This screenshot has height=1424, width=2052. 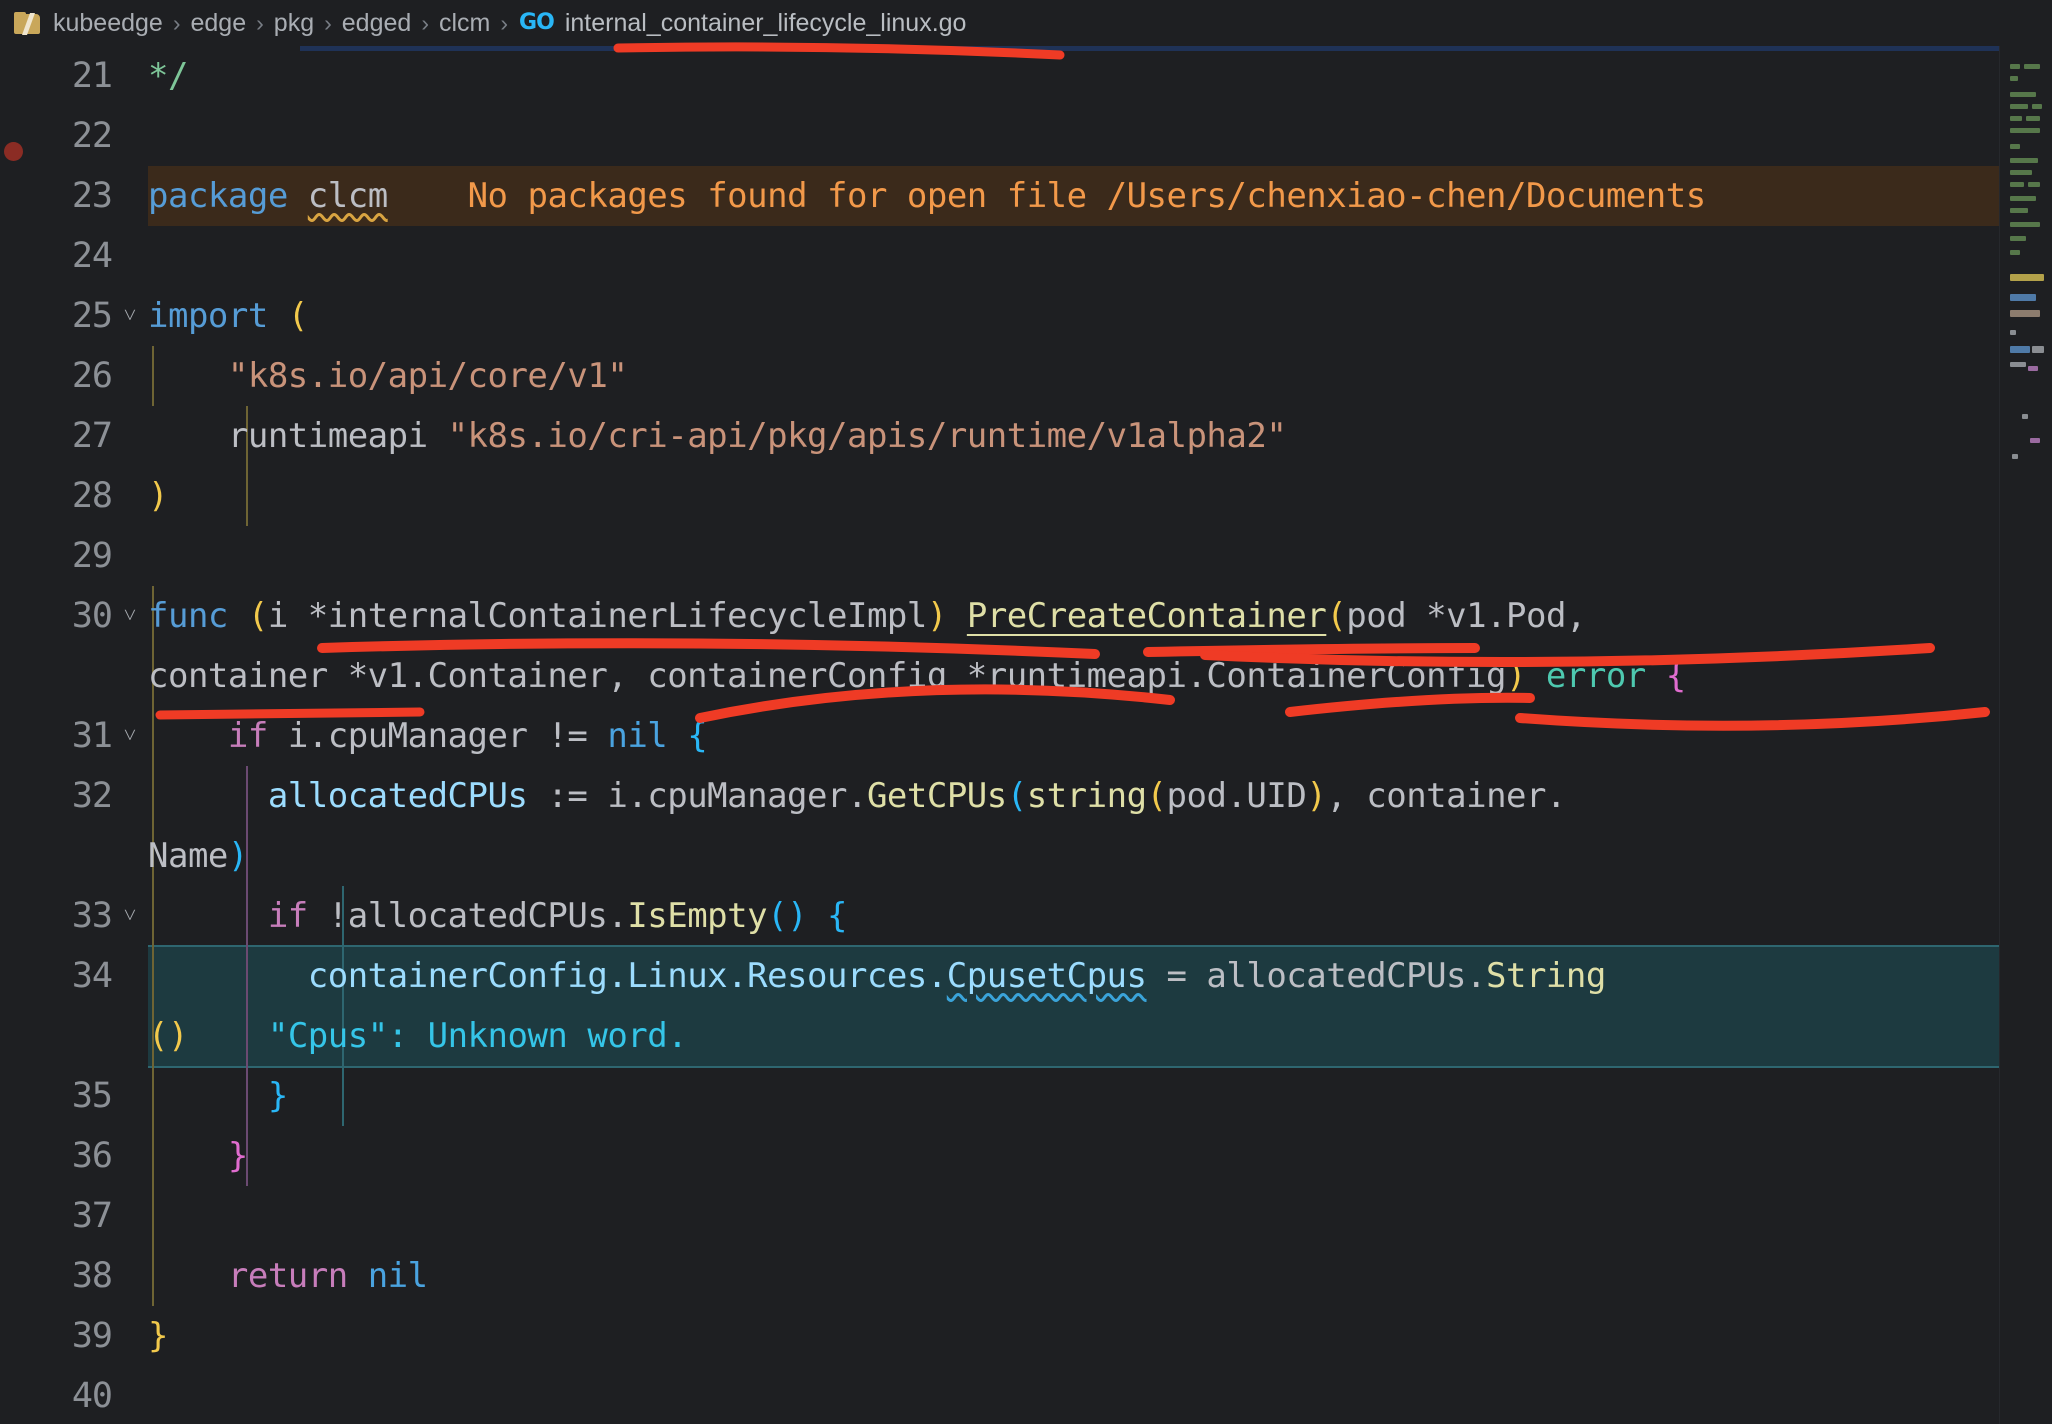 What do you see at coordinates (92, 136) in the screenshot?
I see `line-number: 22` at bounding box center [92, 136].